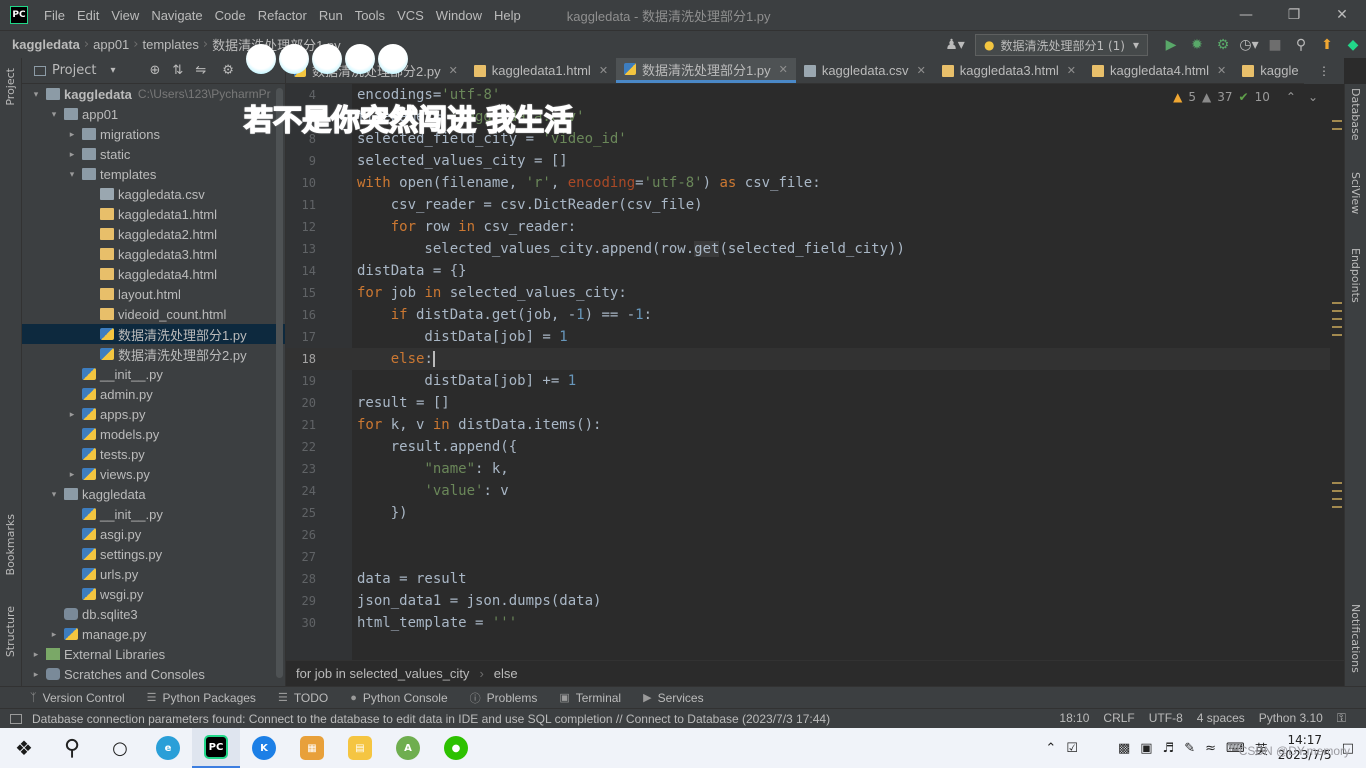  I want to click on update-icon: ⬆, so click(1327, 45).